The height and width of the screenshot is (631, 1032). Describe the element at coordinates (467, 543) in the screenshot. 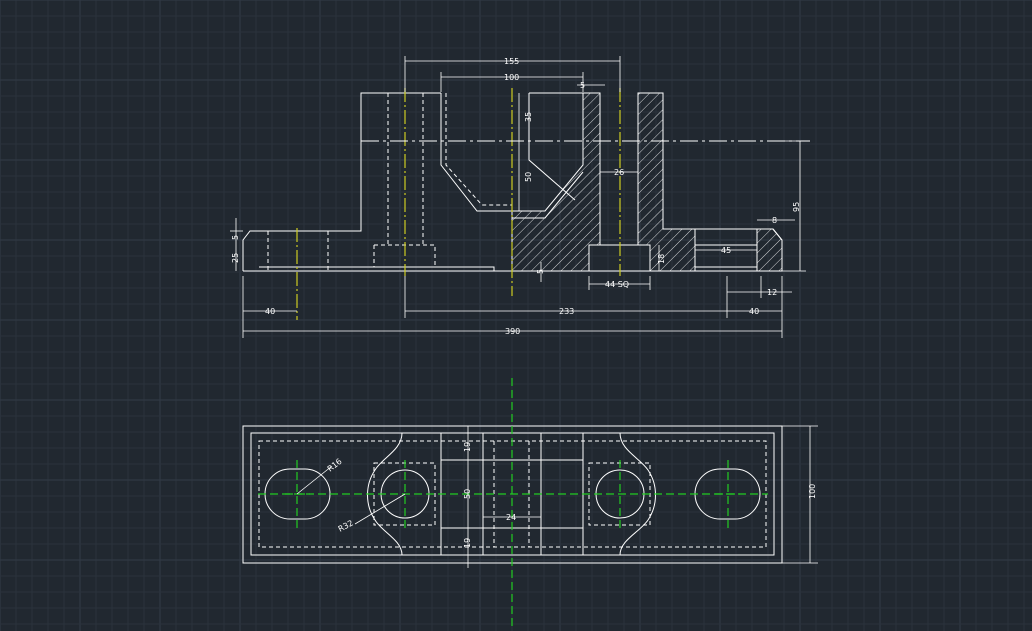

I see `dim-19-bottom-label: 19` at that location.